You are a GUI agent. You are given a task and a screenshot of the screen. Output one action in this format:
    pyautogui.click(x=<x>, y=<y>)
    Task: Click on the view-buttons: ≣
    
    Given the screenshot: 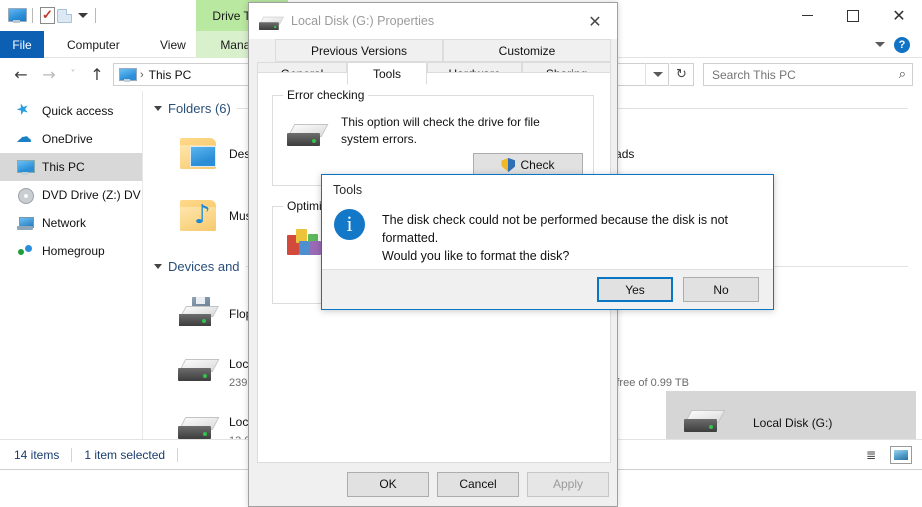 What is the action you would take?
    pyautogui.click(x=886, y=455)
    